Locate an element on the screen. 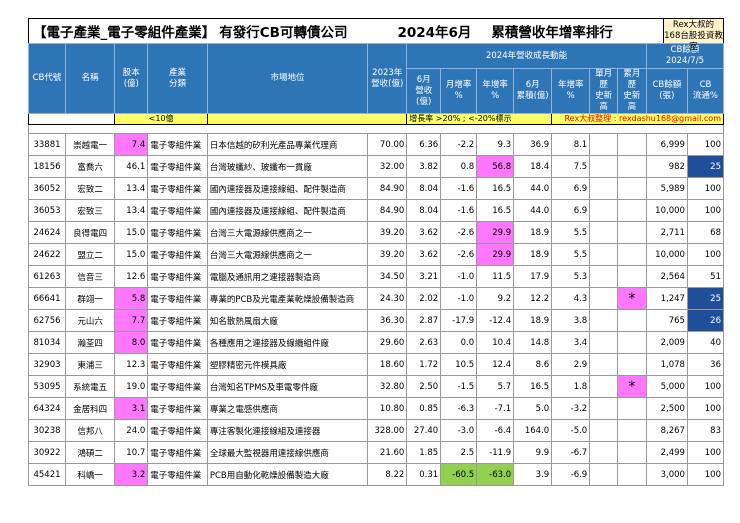 The width and height of the screenshot is (740, 523). cell-june-cumulative: 18.4 is located at coordinates (533, 166).